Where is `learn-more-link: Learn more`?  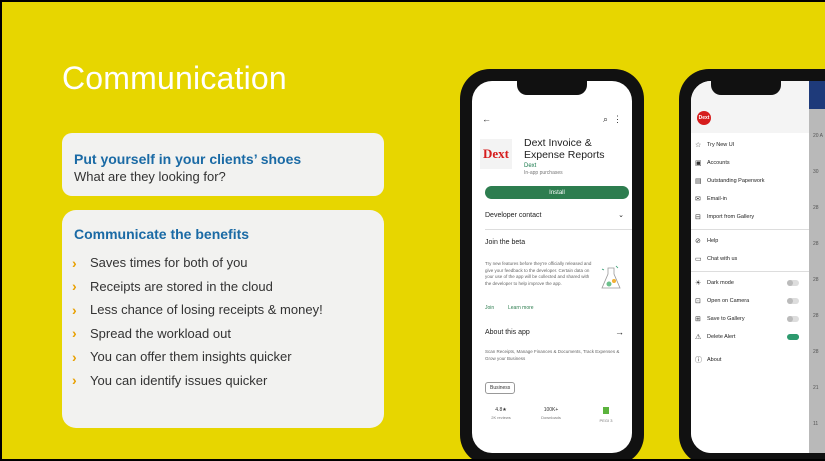 learn-more-link: Learn more is located at coordinates (521, 308).